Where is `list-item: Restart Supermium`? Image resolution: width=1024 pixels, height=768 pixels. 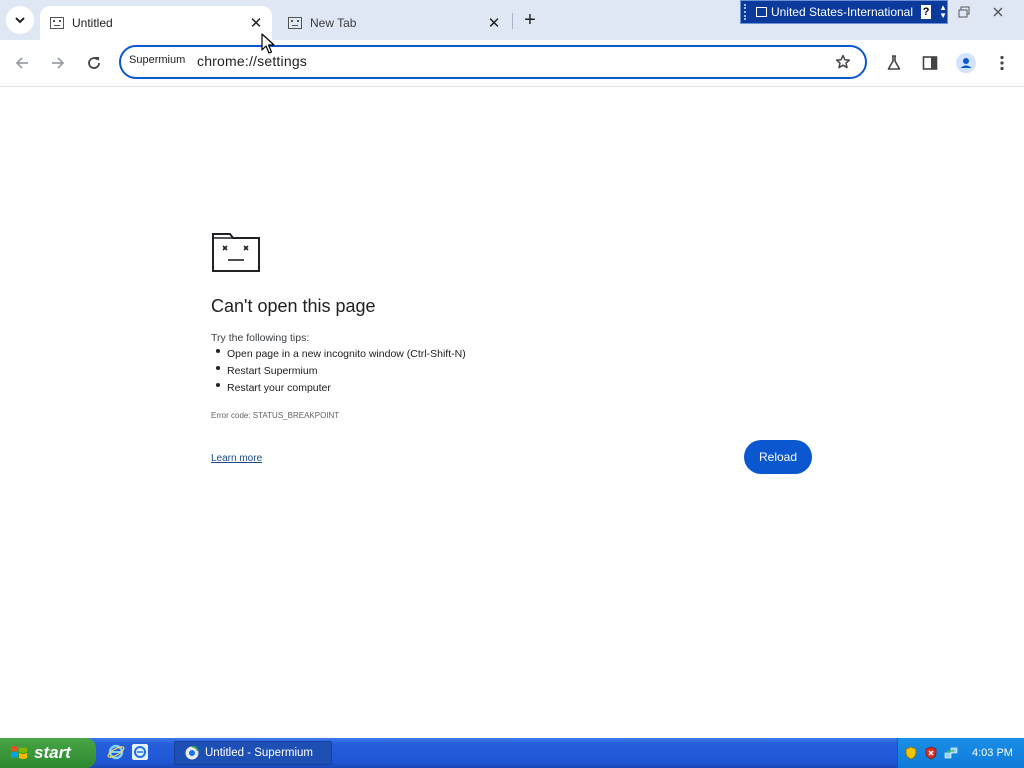 list-item: Restart Supermium is located at coordinates (341, 370).